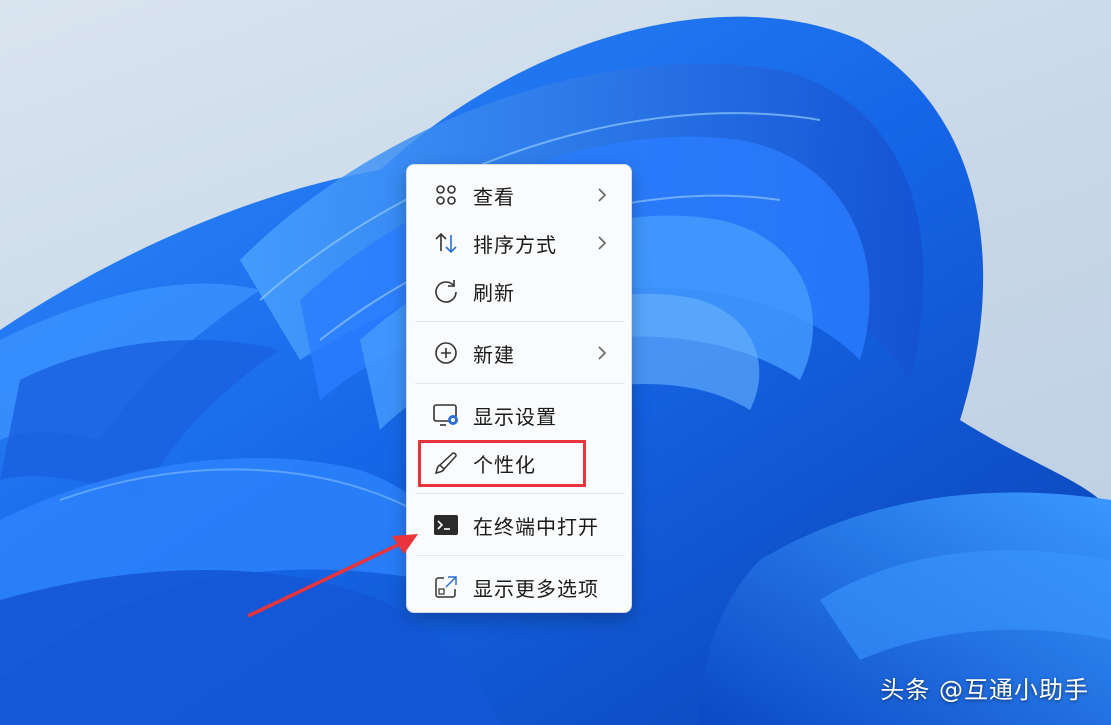  Describe the element at coordinates (446, 415) in the screenshot. I see `display-settings-icon` at that location.